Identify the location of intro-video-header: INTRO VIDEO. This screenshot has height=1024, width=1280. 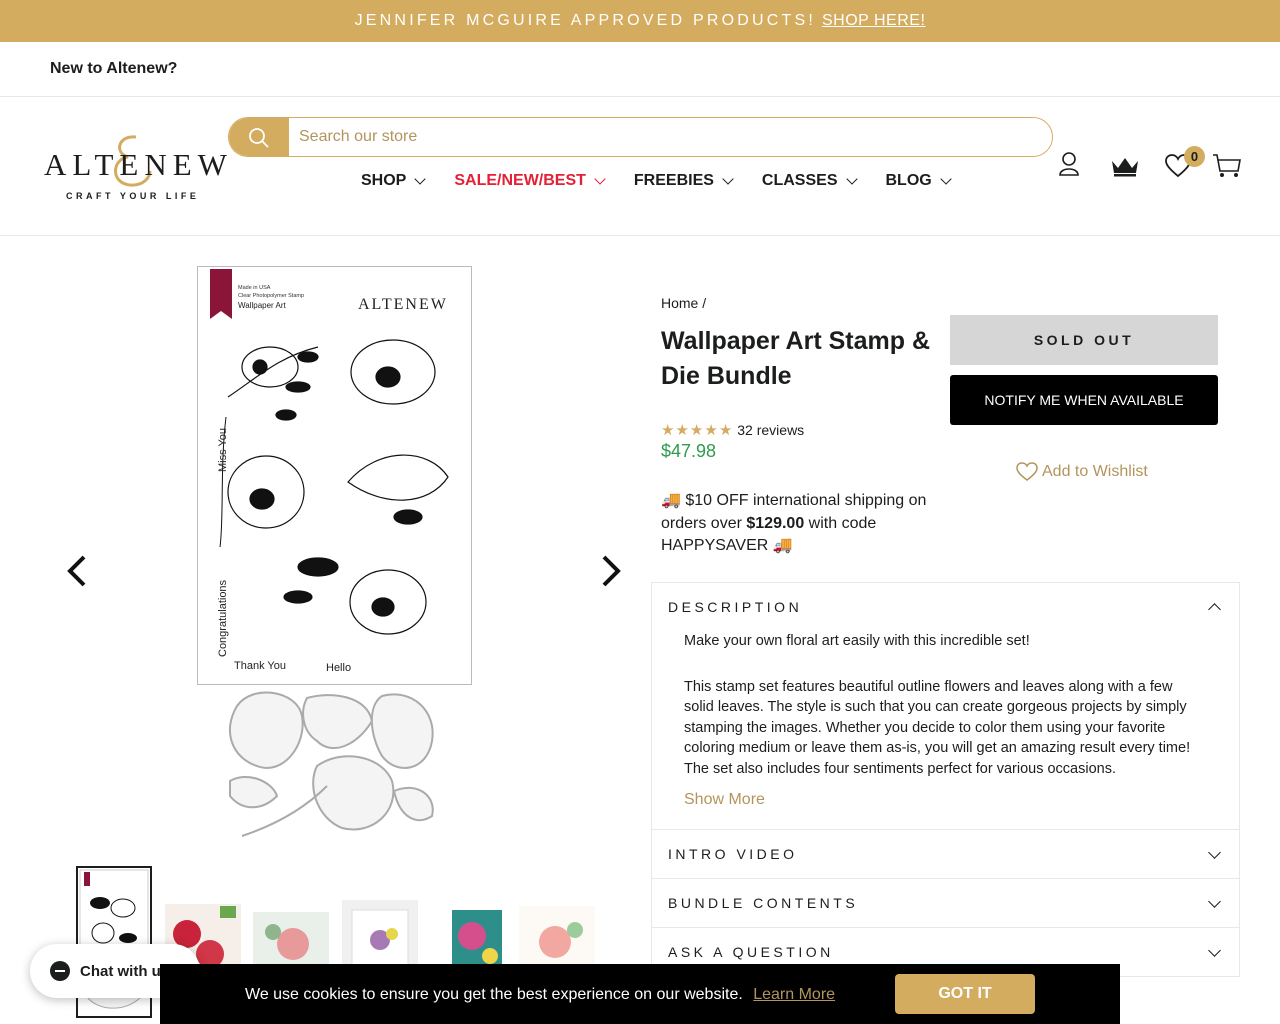
(945, 854).